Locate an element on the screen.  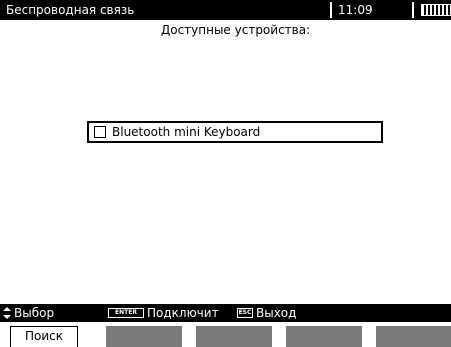
device-name: Bluetooth mini Keyboard is located at coordinates (186, 132).